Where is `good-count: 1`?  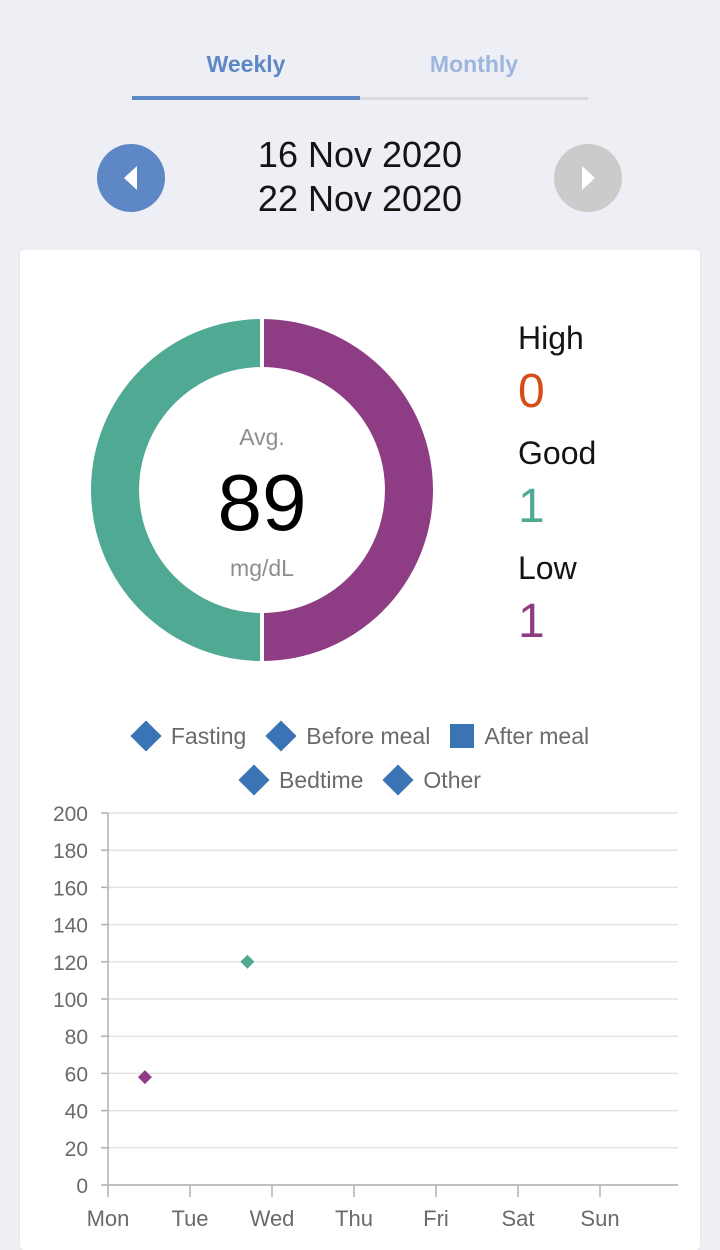 good-count: 1 is located at coordinates (531, 506).